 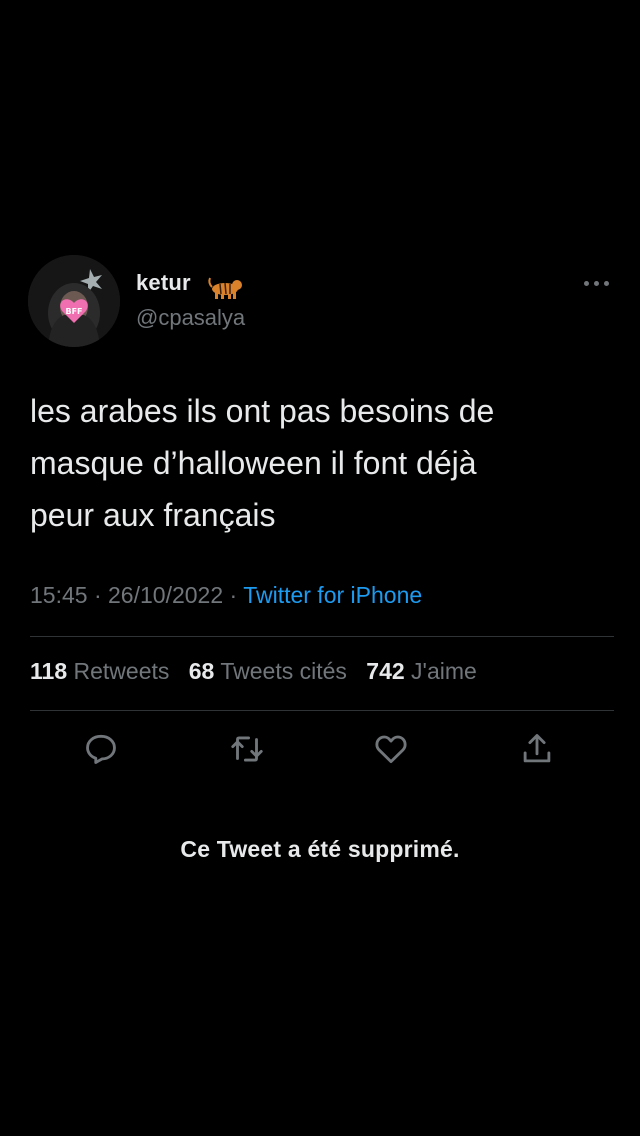 I want to click on avatar: BFF, so click(x=74, y=301).